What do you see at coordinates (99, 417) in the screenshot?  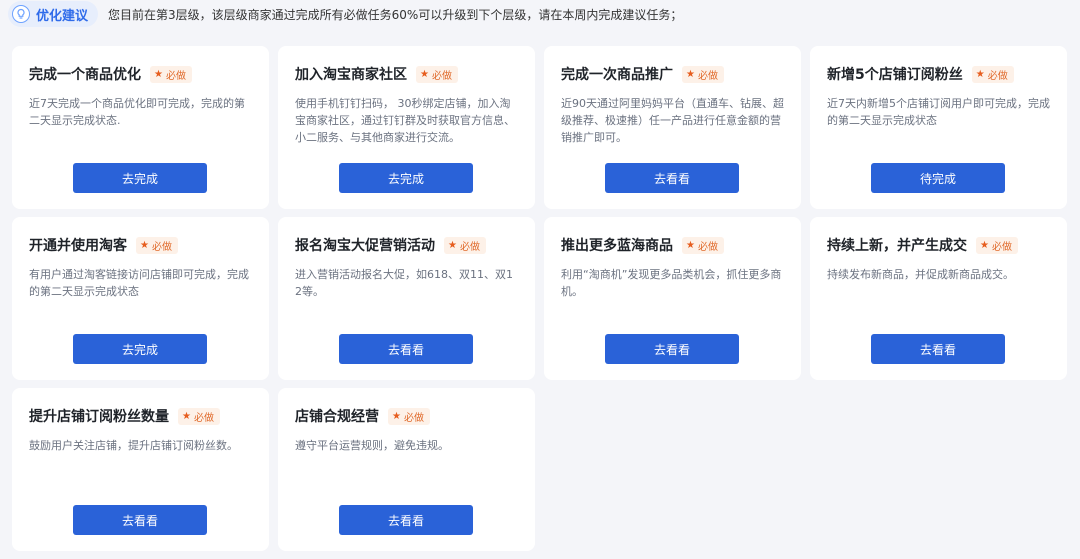 I see `task-title: 提升店铺订阅粉丝数量` at bounding box center [99, 417].